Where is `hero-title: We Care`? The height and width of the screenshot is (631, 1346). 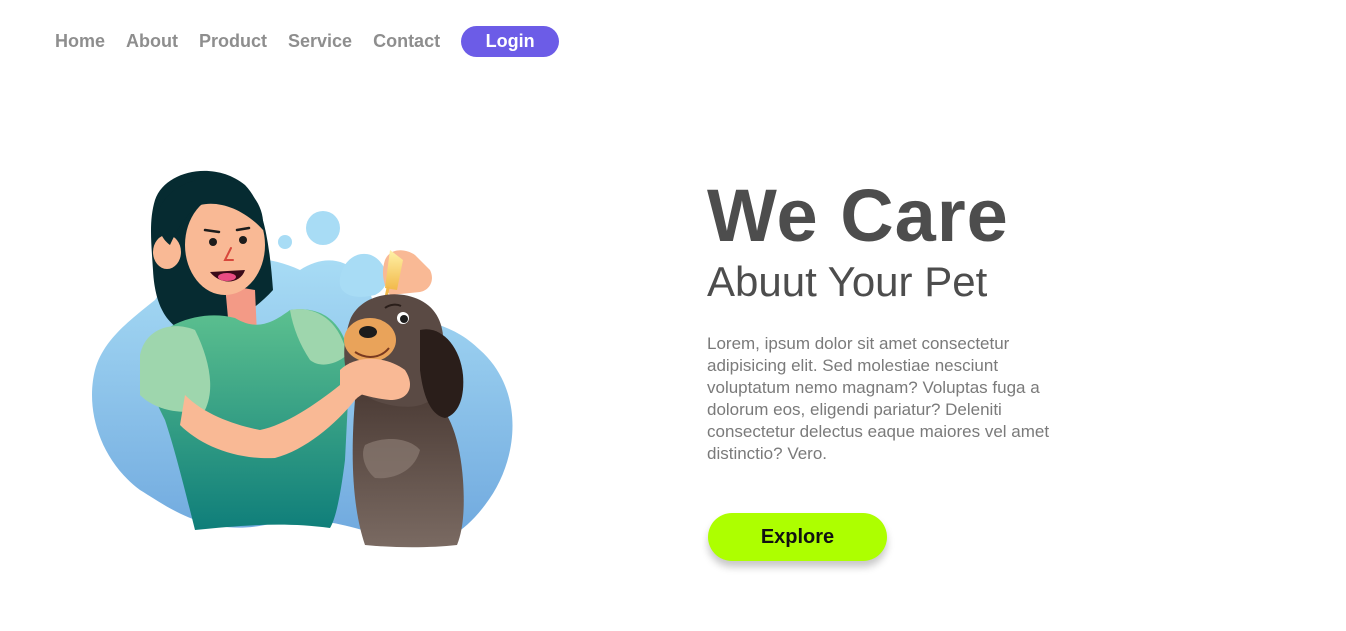
hero-title: We Care is located at coordinates (858, 215).